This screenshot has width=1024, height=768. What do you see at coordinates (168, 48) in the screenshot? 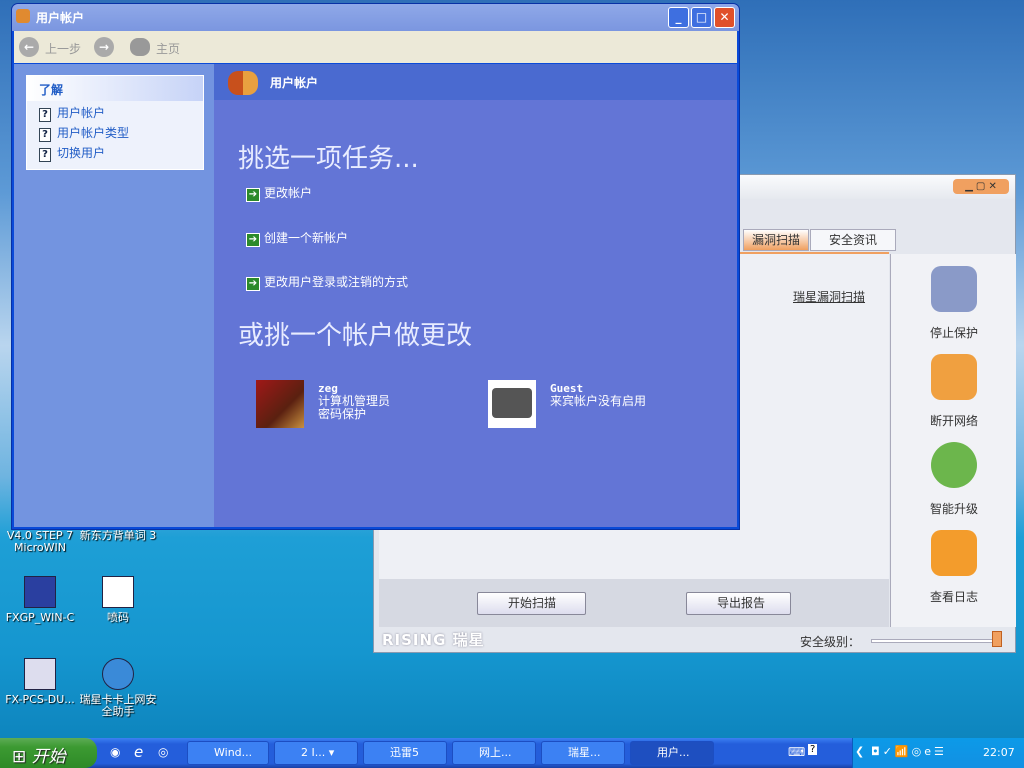
I see `home-button: 主页` at bounding box center [168, 48].